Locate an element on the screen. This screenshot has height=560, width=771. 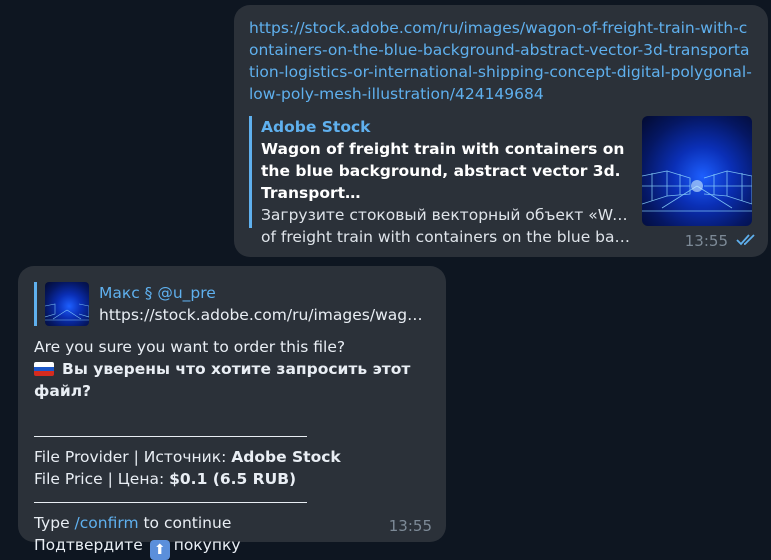
reply-author: Макс § @u_pre is located at coordinates (157, 293).